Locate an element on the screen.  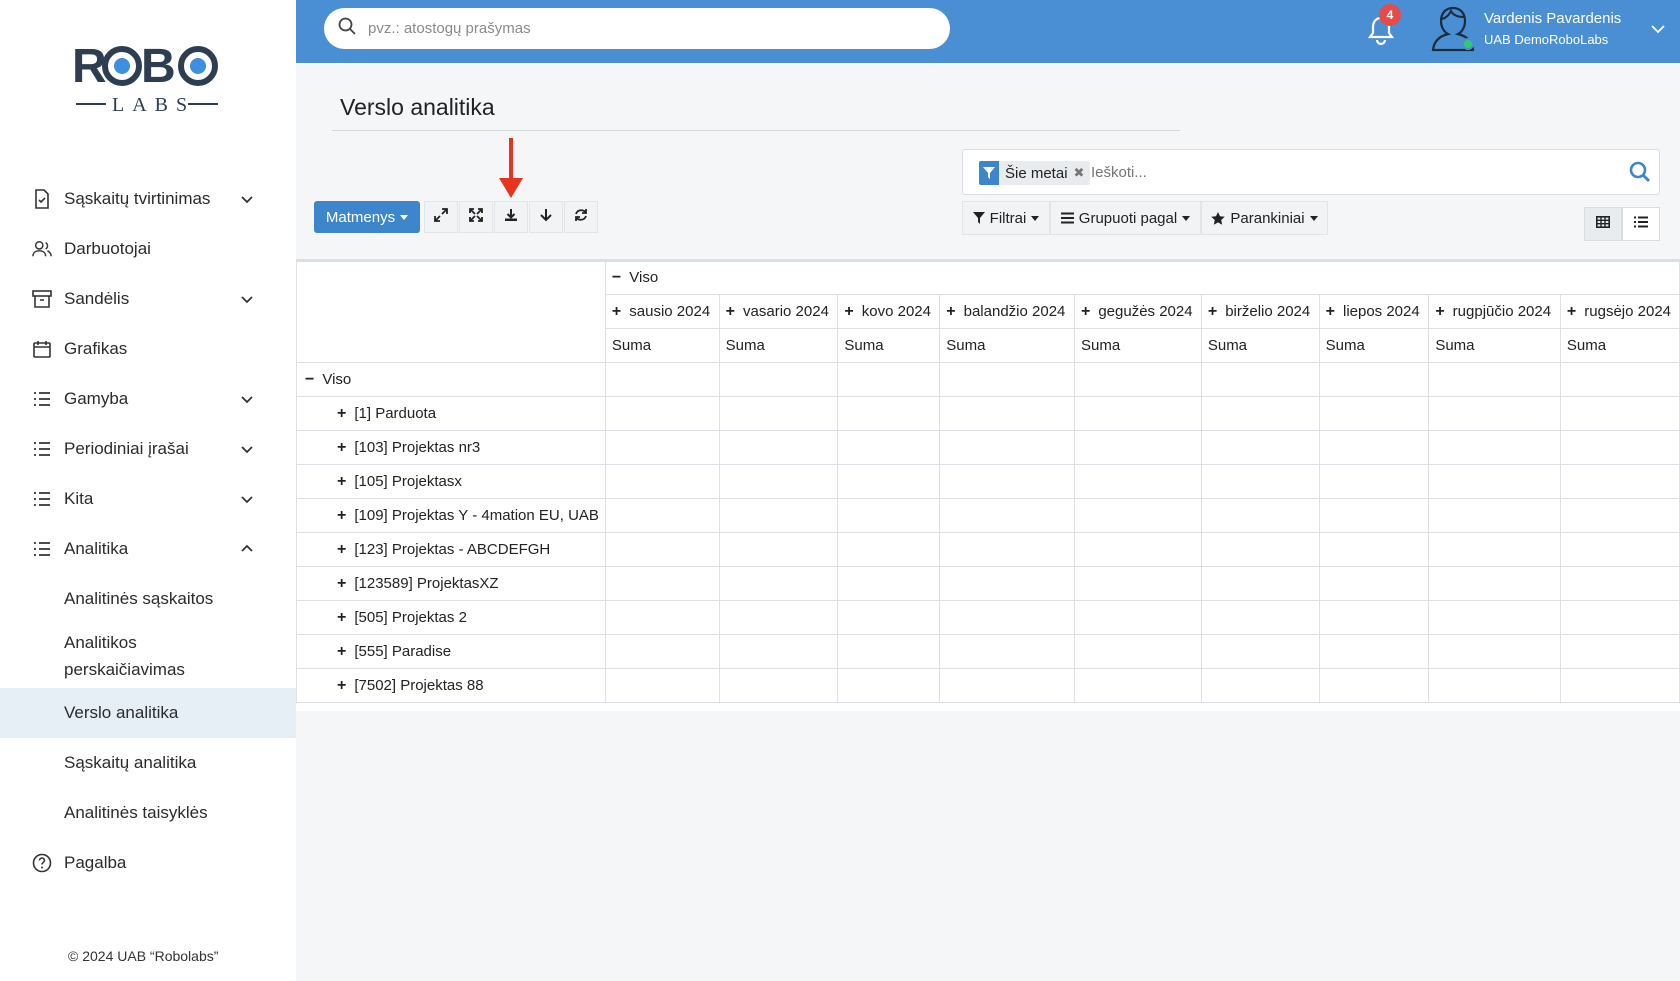
logo-graphic: R B LABS is located at coordinates (145, 78).